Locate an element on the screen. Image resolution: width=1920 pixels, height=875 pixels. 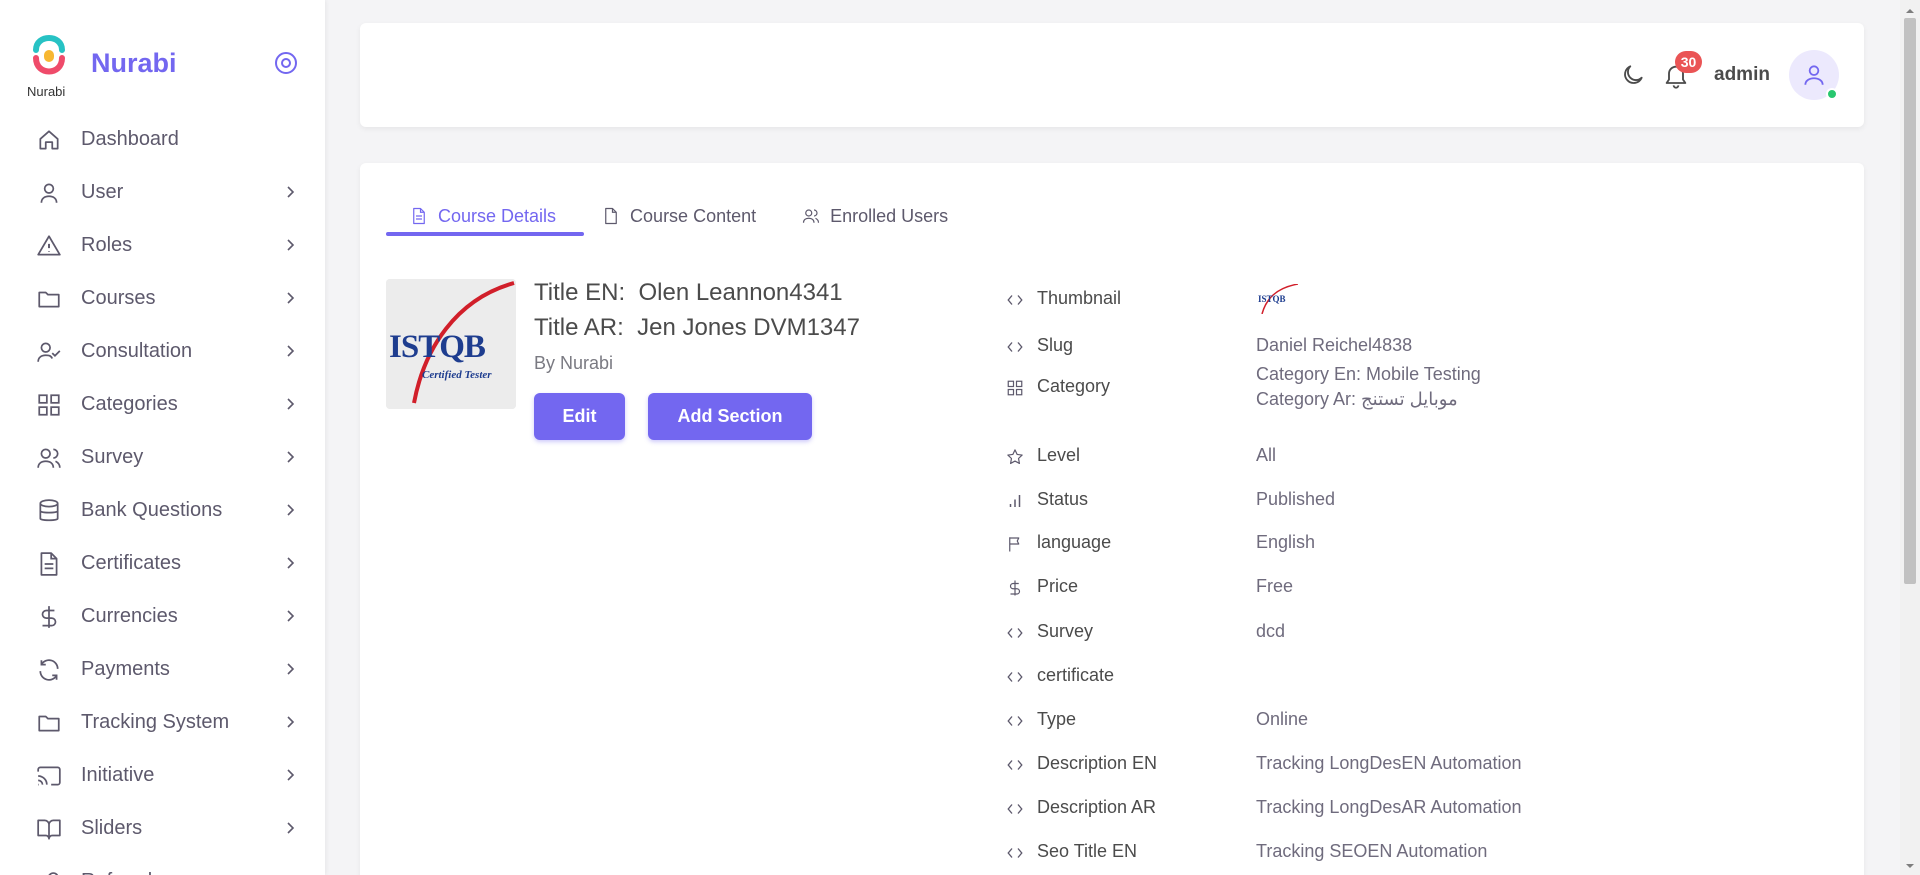
tab-course-content: Course Content is located at coordinates (678, 216).